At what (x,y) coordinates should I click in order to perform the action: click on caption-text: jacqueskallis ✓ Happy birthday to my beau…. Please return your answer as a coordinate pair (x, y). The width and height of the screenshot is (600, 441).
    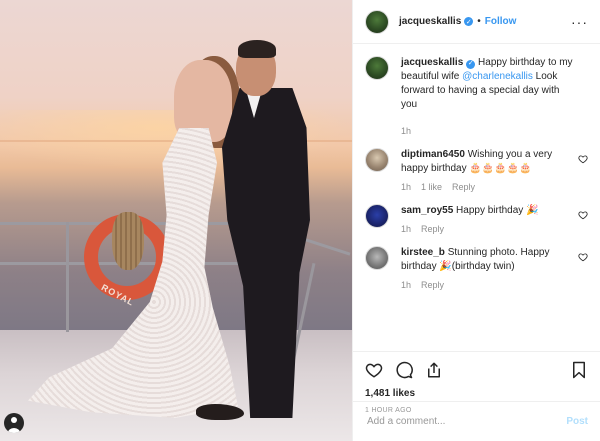
    Looking at the image, I should click on (489, 84).